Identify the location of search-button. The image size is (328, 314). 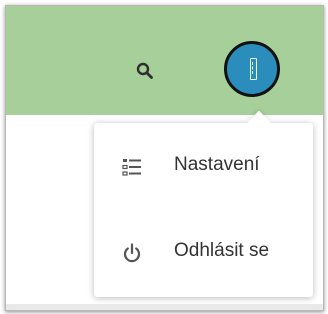
(145, 71).